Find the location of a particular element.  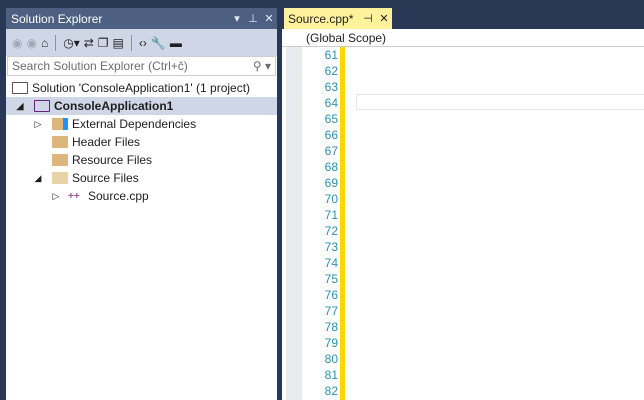

search-input: Search Solution Explorer (Ctrl+č) ⚲ ▾ is located at coordinates (141, 66).